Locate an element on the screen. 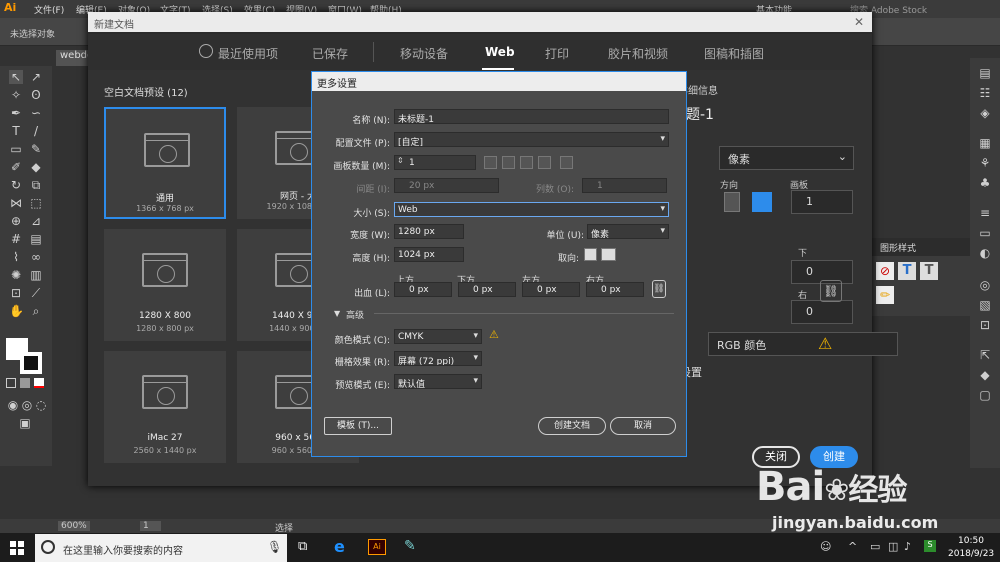 This screenshot has width=1000, height=562. right-to-left-icon is located at coordinates (566, 162).